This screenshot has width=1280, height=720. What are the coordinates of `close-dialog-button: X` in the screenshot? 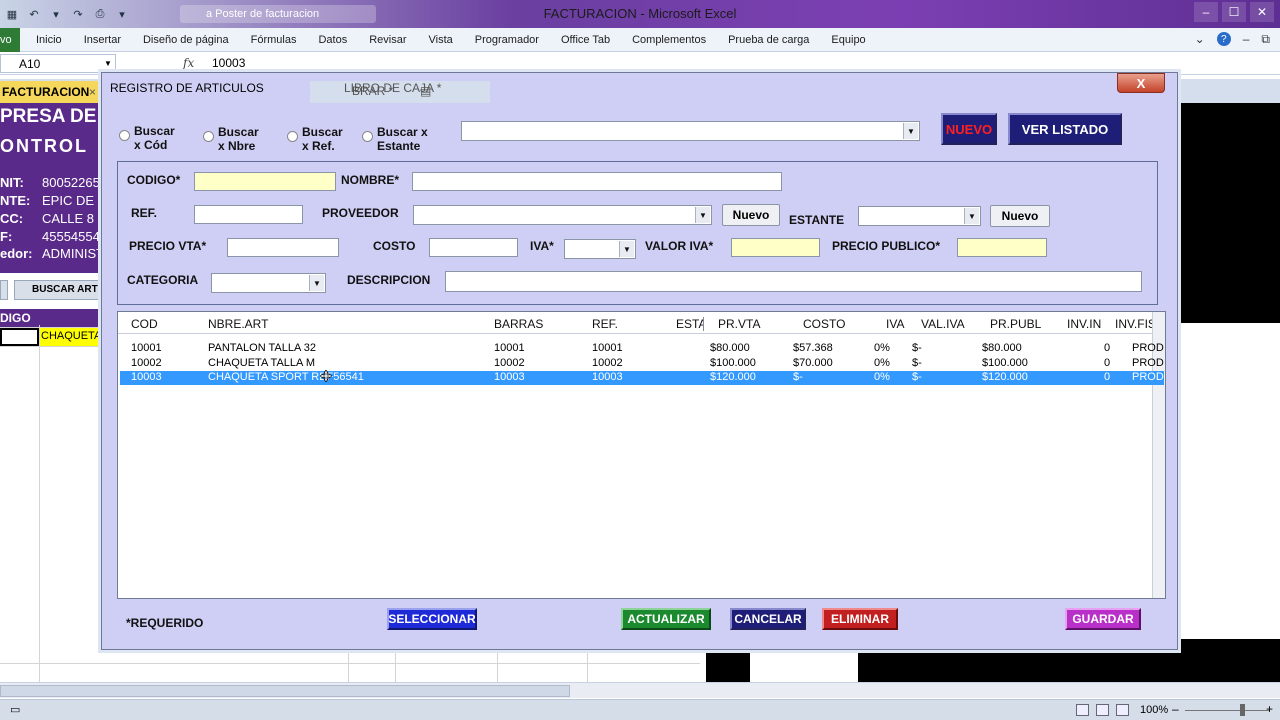 It's located at (1141, 83).